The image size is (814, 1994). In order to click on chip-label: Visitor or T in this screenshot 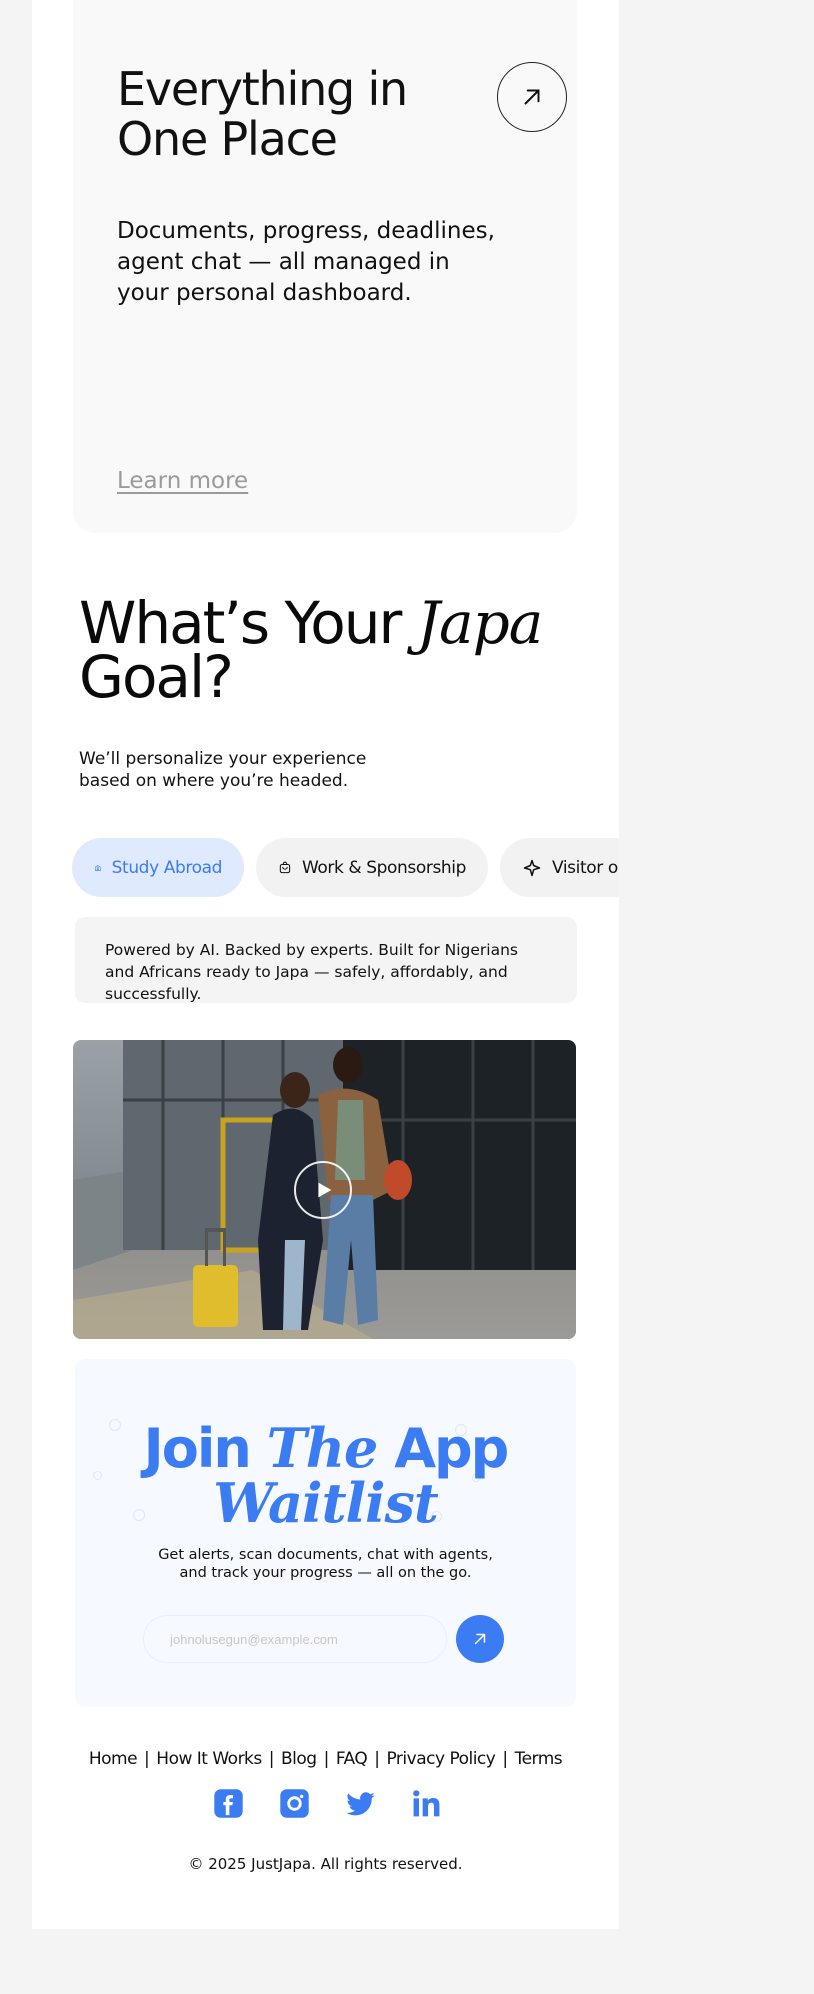, I will do `click(585, 867)`.